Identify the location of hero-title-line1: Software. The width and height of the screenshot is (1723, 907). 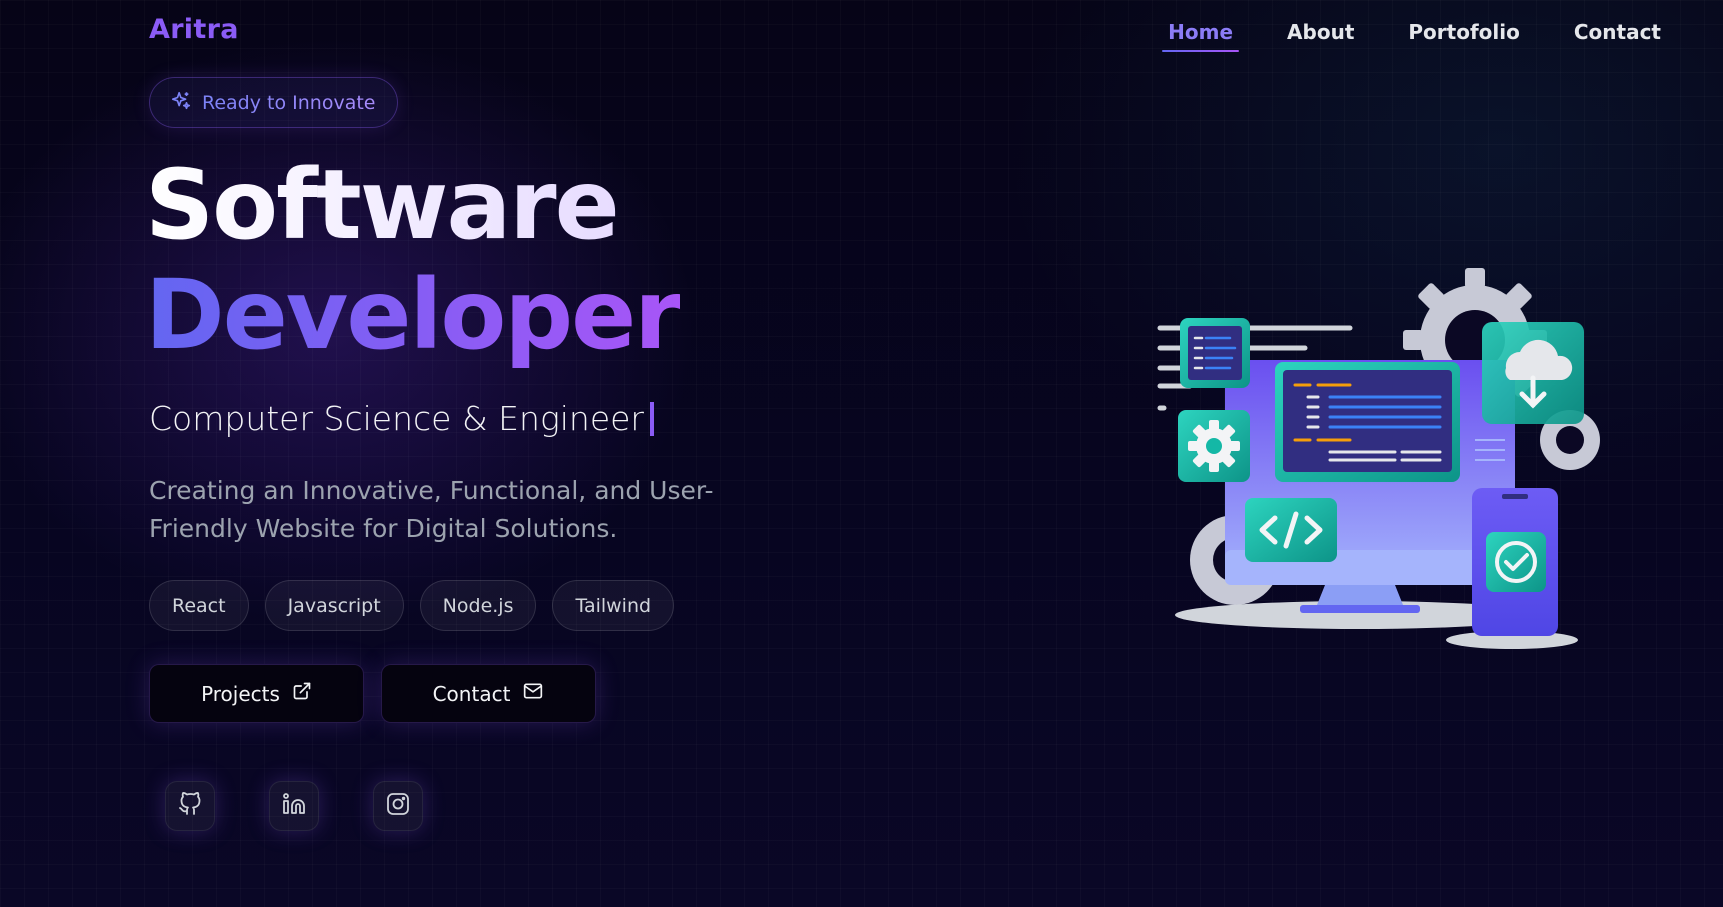
(382, 205).